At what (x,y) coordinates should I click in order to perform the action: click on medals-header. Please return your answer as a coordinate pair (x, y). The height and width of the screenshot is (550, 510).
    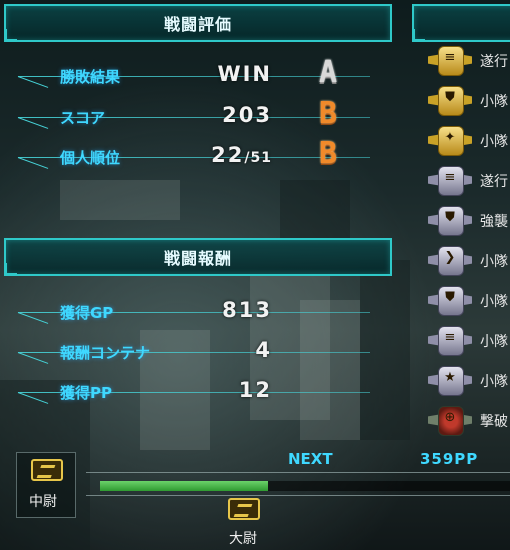
    Looking at the image, I should click on (461, 23).